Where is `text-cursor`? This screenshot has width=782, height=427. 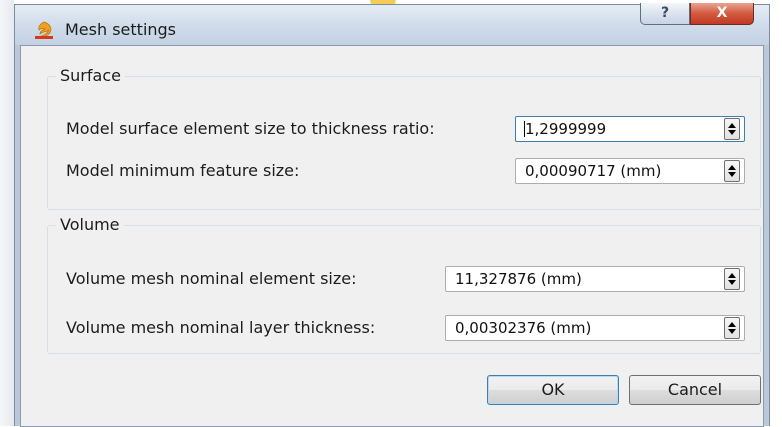
text-cursor is located at coordinates (524, 129).